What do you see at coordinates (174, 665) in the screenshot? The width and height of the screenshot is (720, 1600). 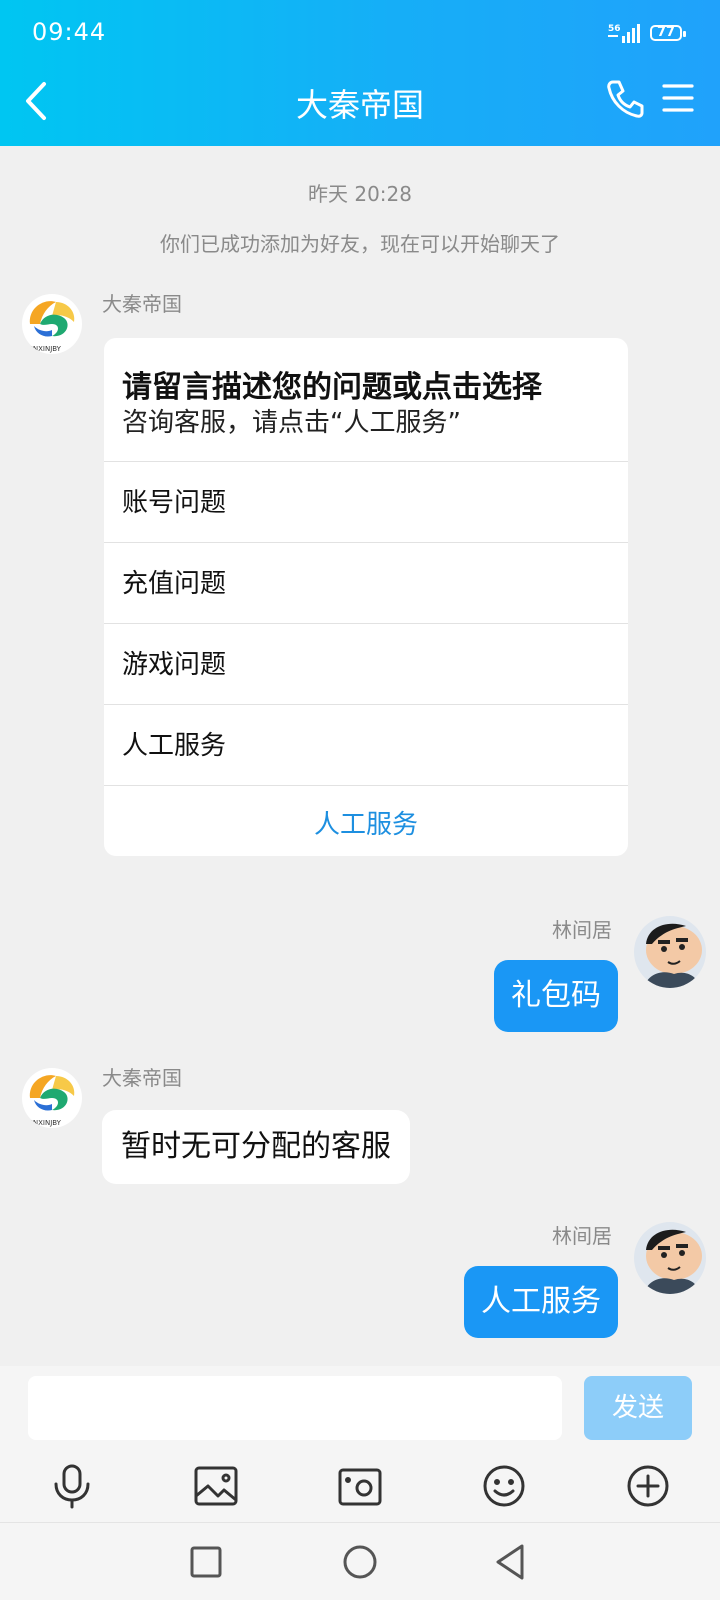 I see `option-label: 游戏问题` at bounding box center [174, 665].